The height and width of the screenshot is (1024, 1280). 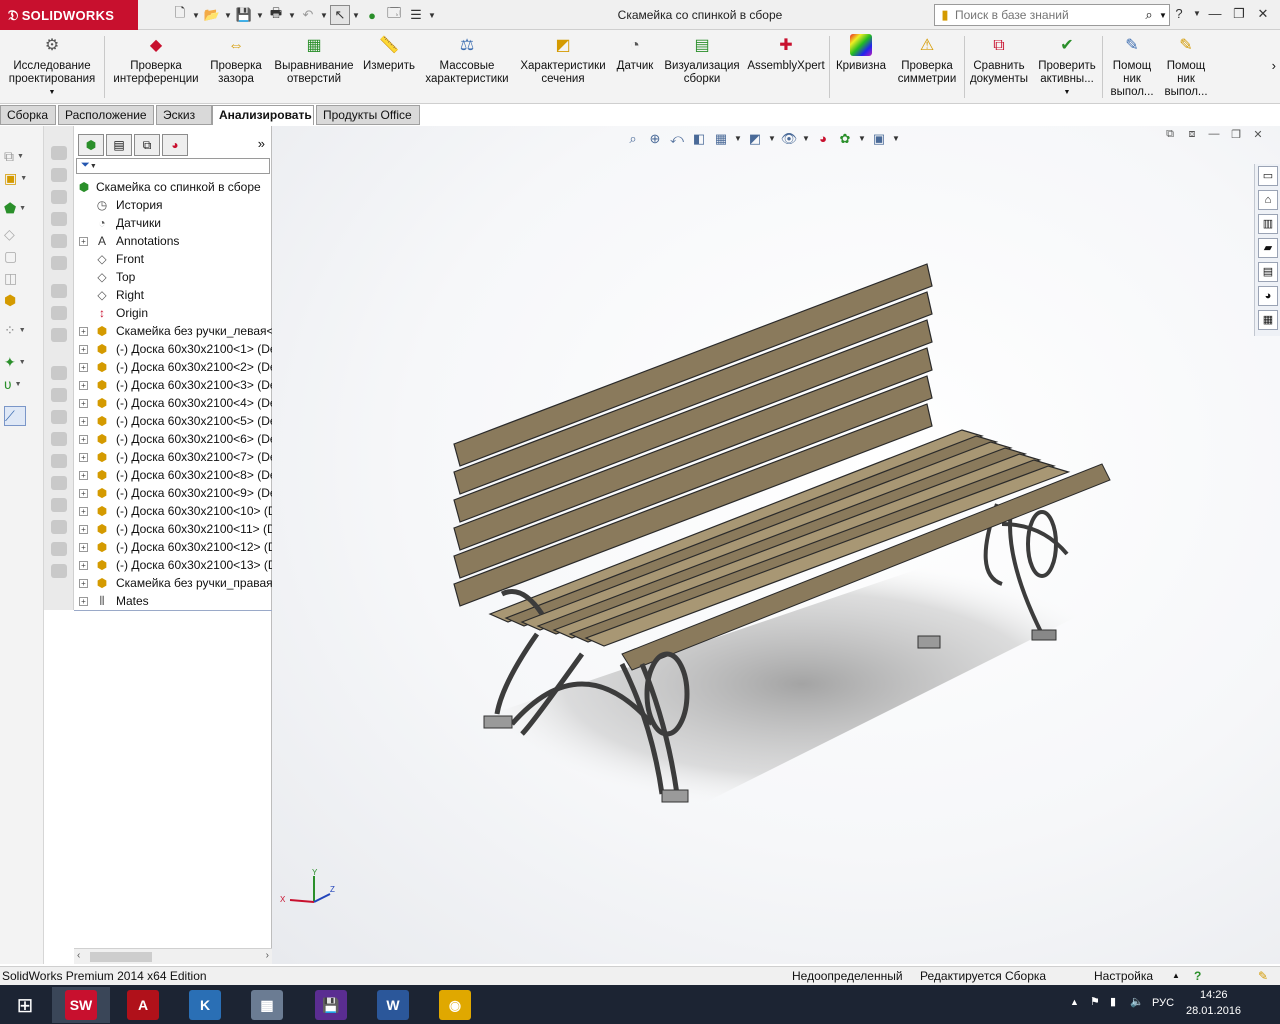 I want to click on display-style-icon: ◩, so click(x=755, y=139).